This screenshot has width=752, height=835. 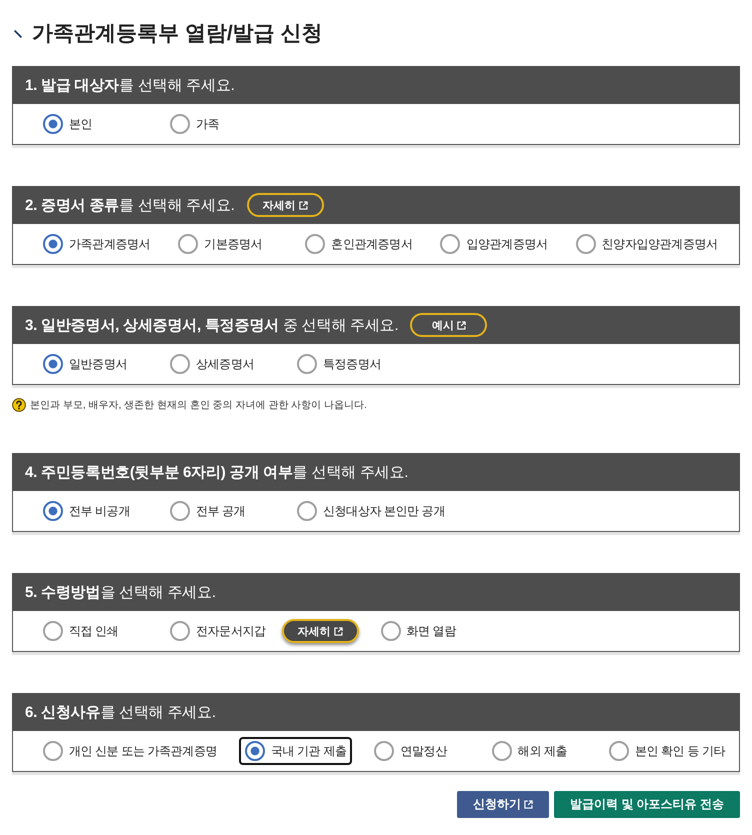 I want to click on question-mark-icon, so click(x=19, y=405).